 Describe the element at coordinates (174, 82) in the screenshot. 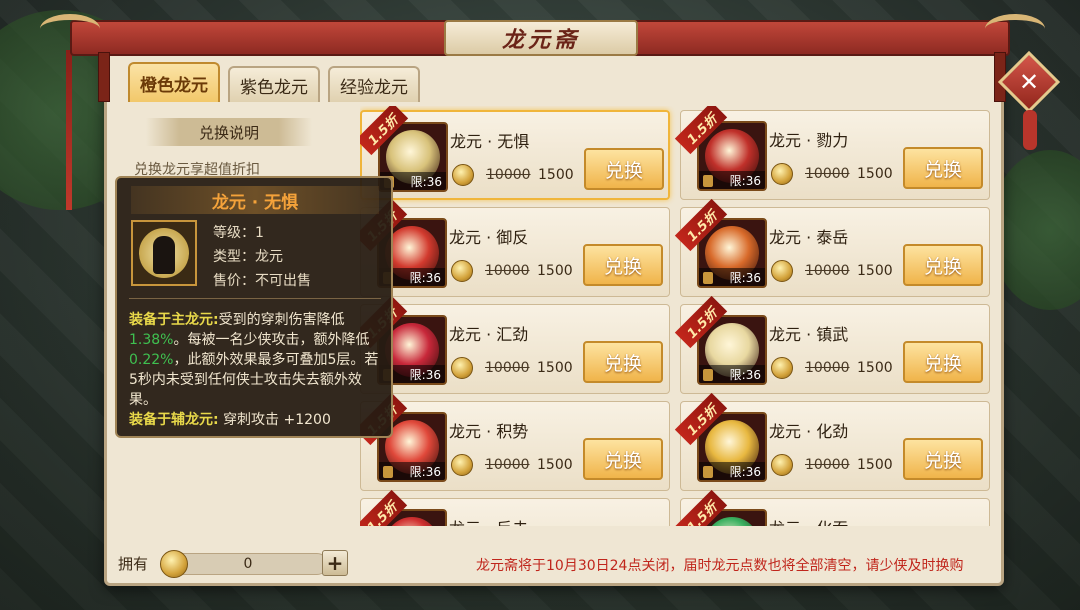

I see `tab-orange-dragon: 橙色龙元` at that location.